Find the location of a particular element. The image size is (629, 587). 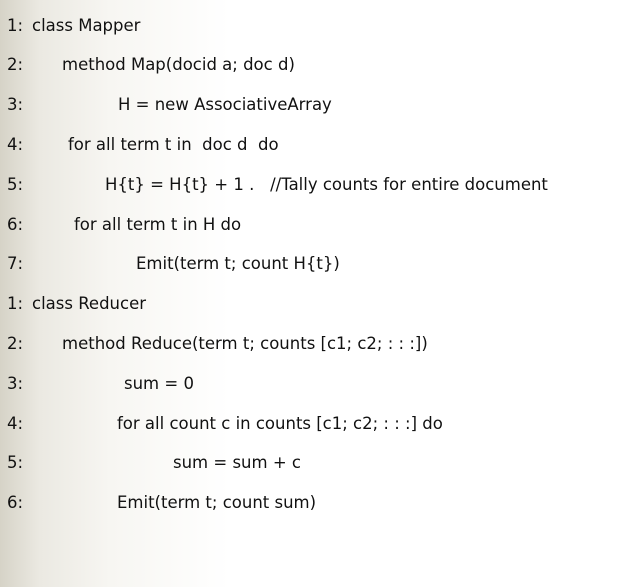

reducer-line-5: 5: sum = sum + c is located at coordinates (150, 463).